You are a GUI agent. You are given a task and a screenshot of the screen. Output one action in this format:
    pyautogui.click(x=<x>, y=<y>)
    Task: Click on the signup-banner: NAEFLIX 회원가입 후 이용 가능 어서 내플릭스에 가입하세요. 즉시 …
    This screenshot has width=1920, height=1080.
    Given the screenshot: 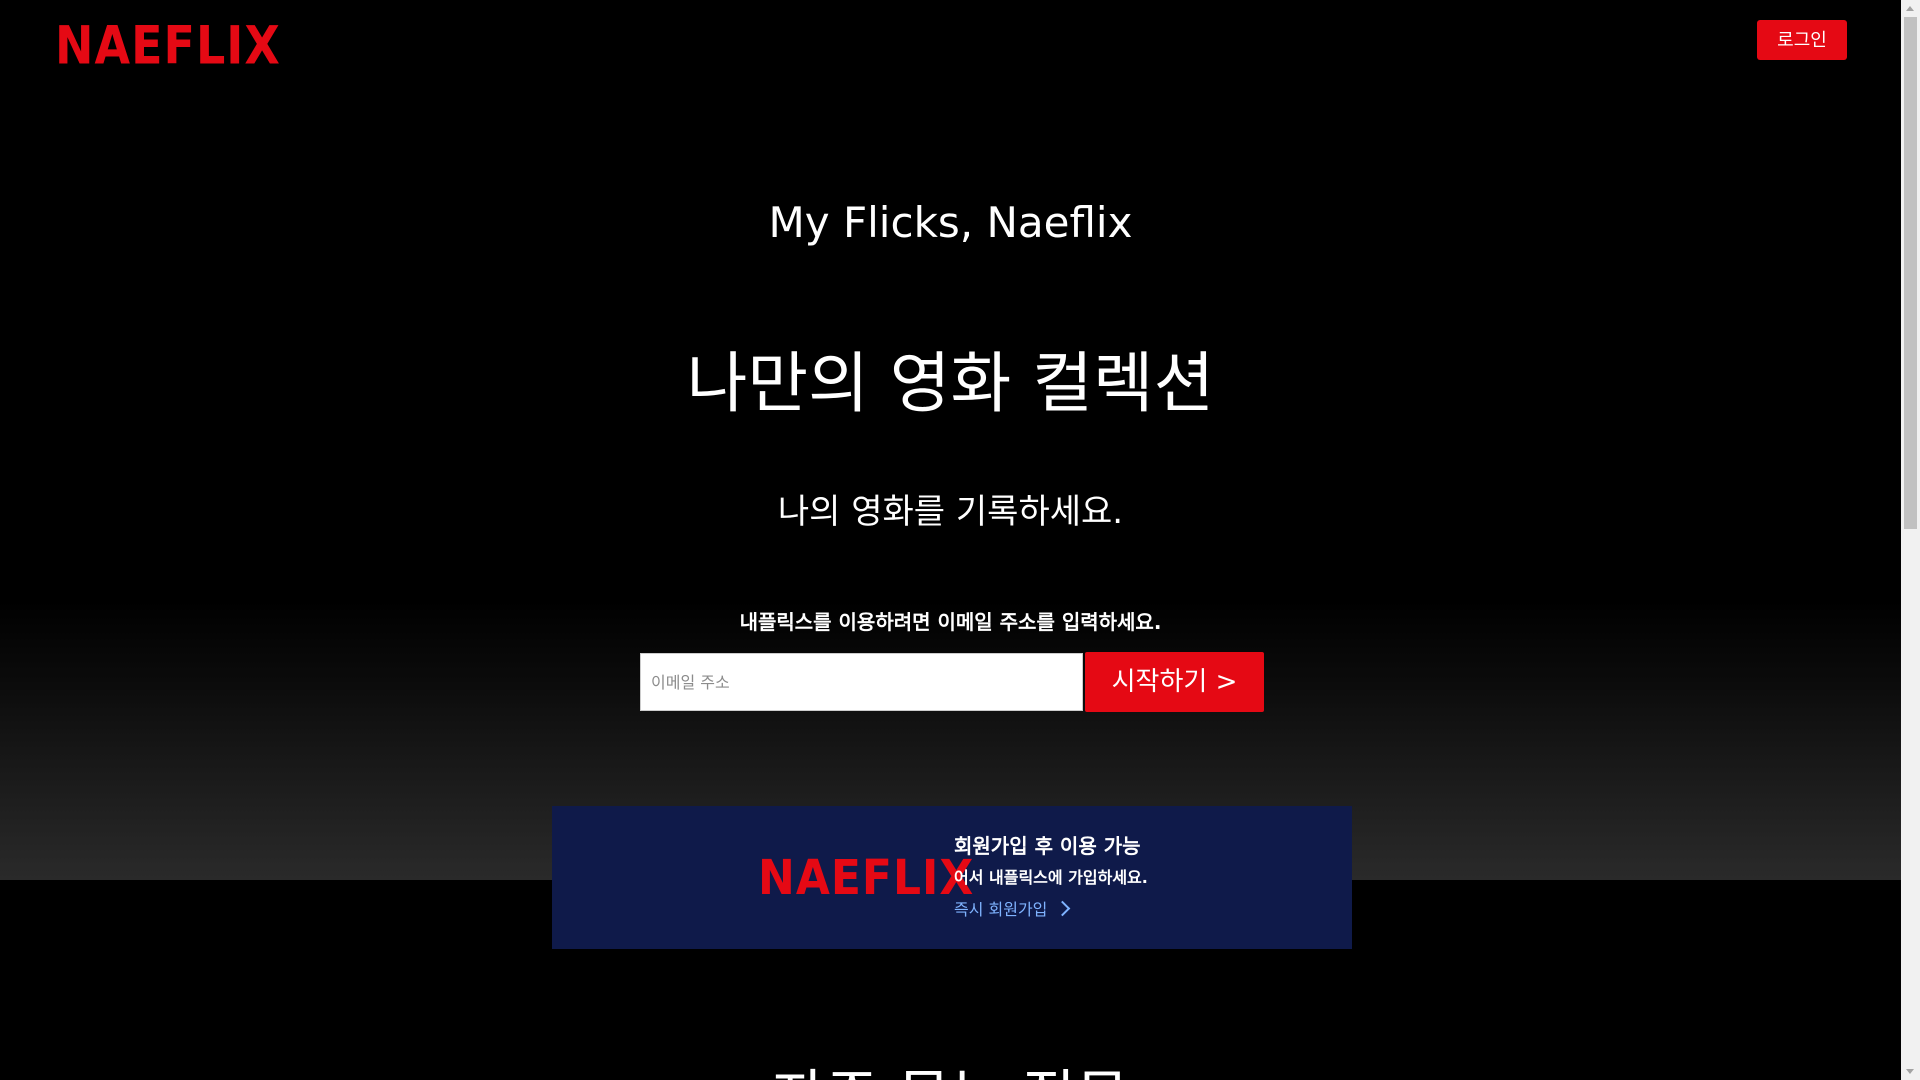 What is the action you would take?
    pyautogui.click(x=952, y=877)
    